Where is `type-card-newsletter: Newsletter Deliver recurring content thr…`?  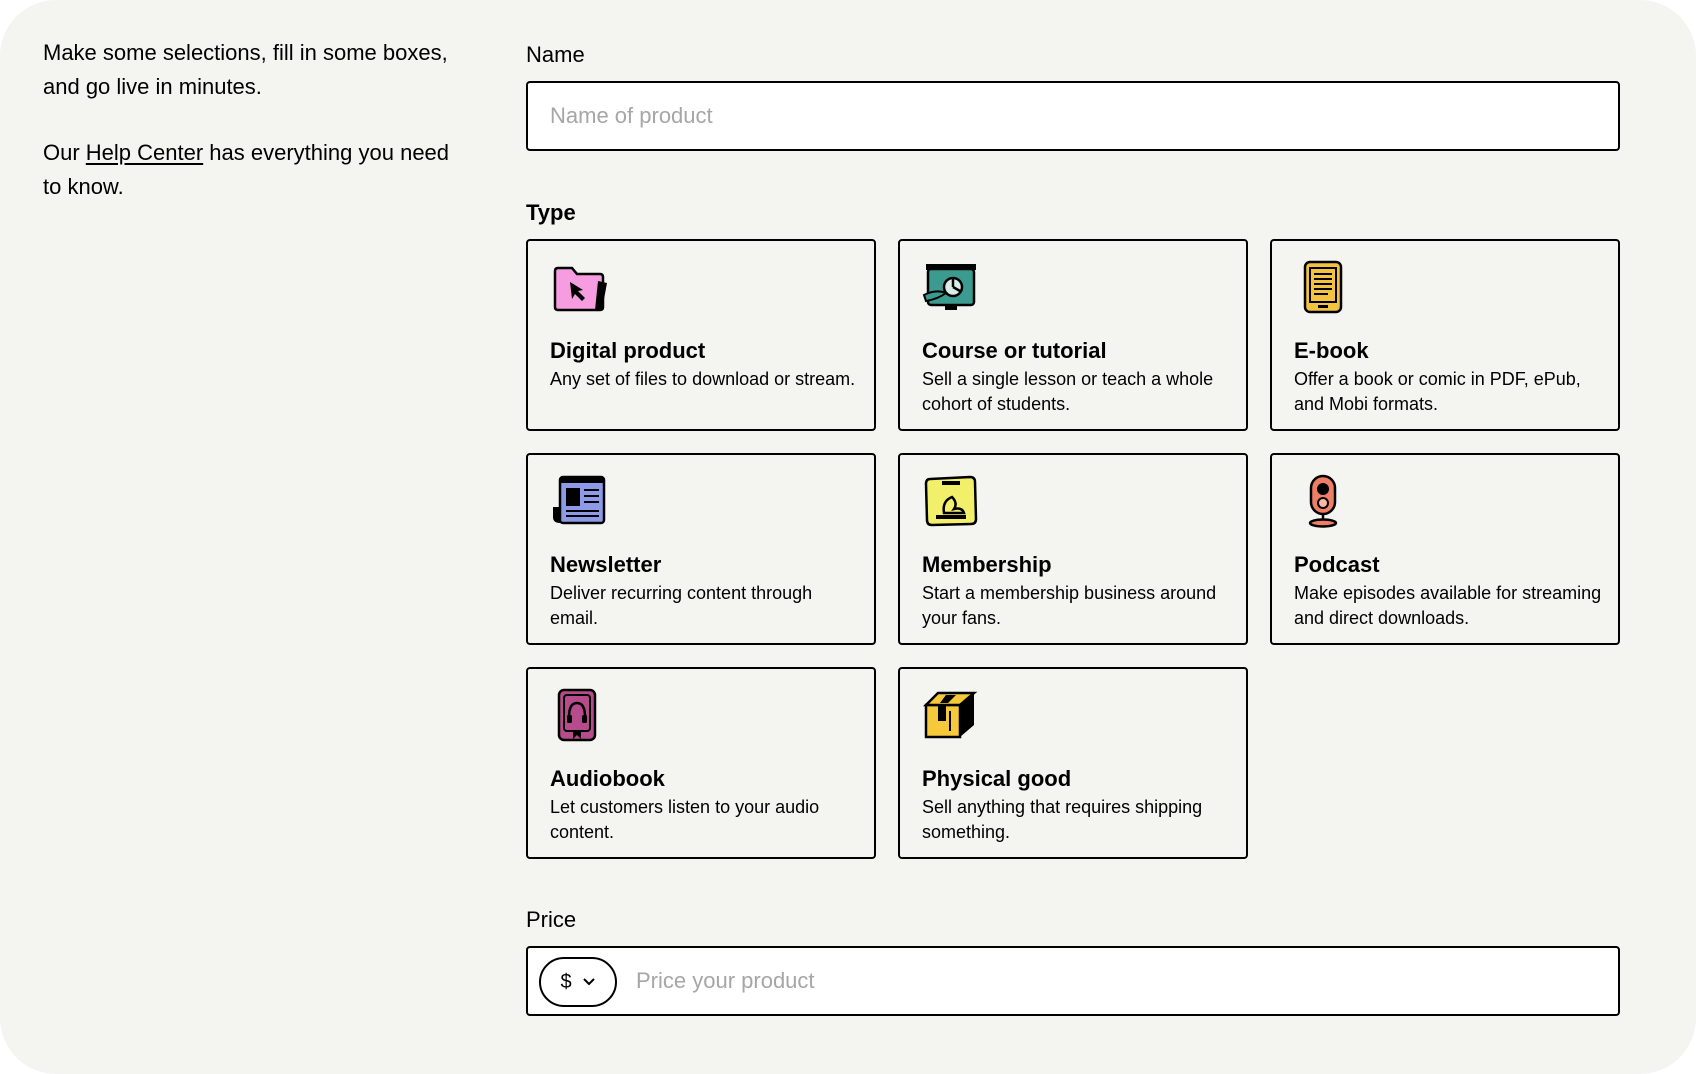 type-card-newsletter: Newsletter Deliver recurring content thr… is located at coordinates (701, 549).